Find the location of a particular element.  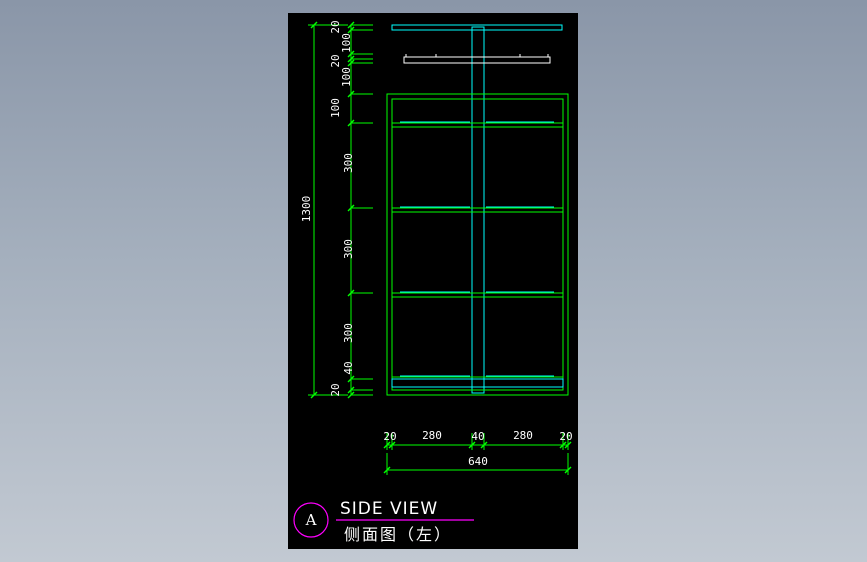

rail-plate is located at coordinates (477, 60).